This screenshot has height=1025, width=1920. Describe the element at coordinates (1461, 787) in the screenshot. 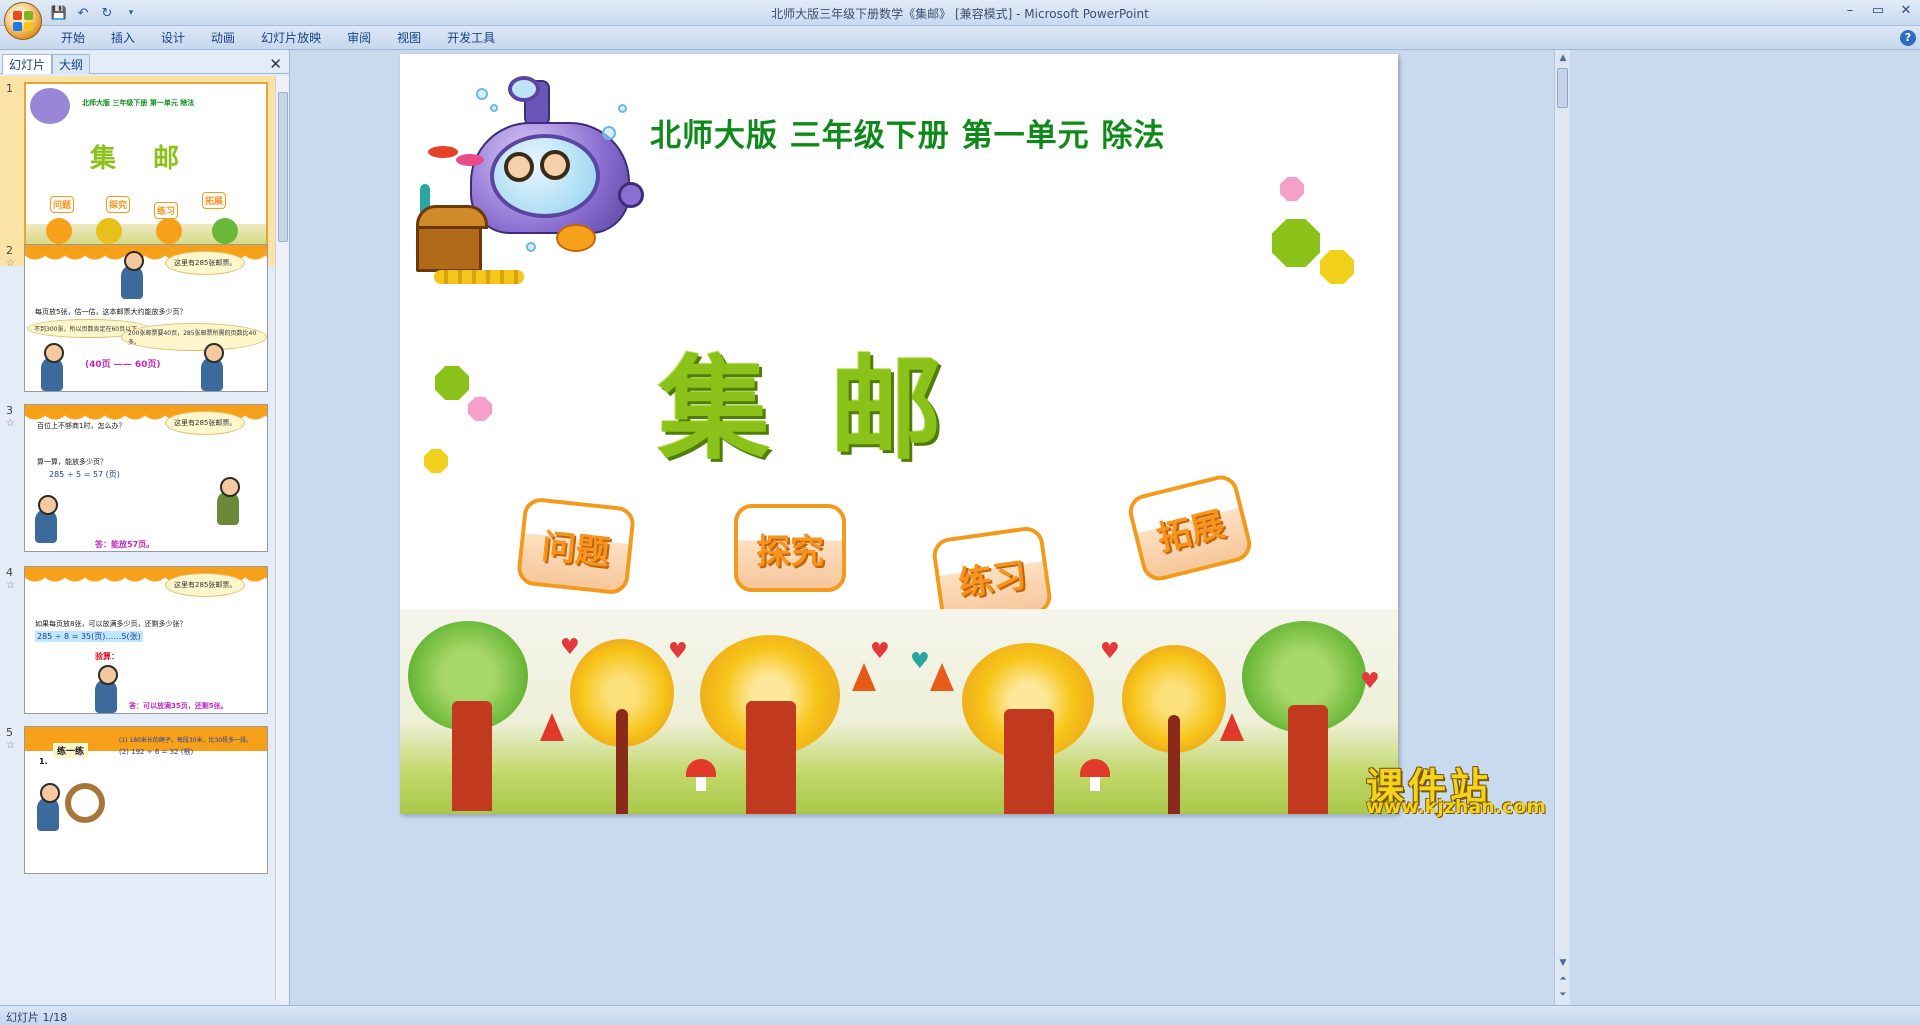

I see `watermark-logo: 课件站 www.kjzhan.com` at that location.